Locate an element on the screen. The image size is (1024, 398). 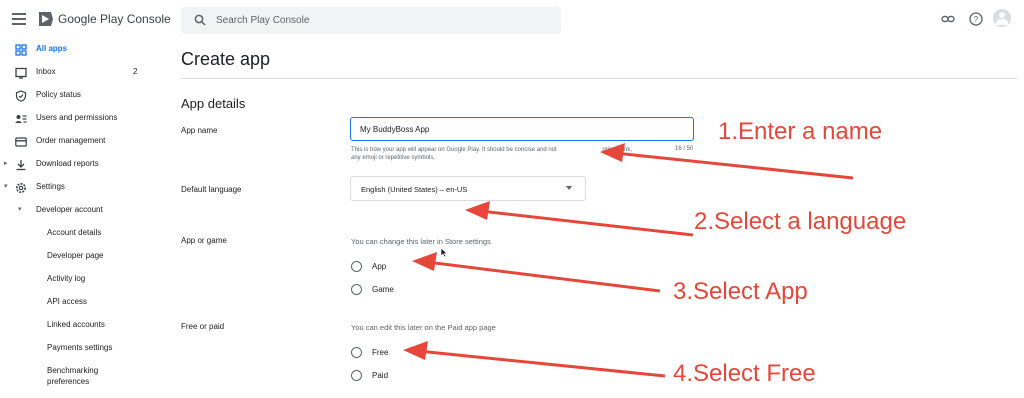
sidebar-item-label: Linked accounts is located at coordinates (76, 324).